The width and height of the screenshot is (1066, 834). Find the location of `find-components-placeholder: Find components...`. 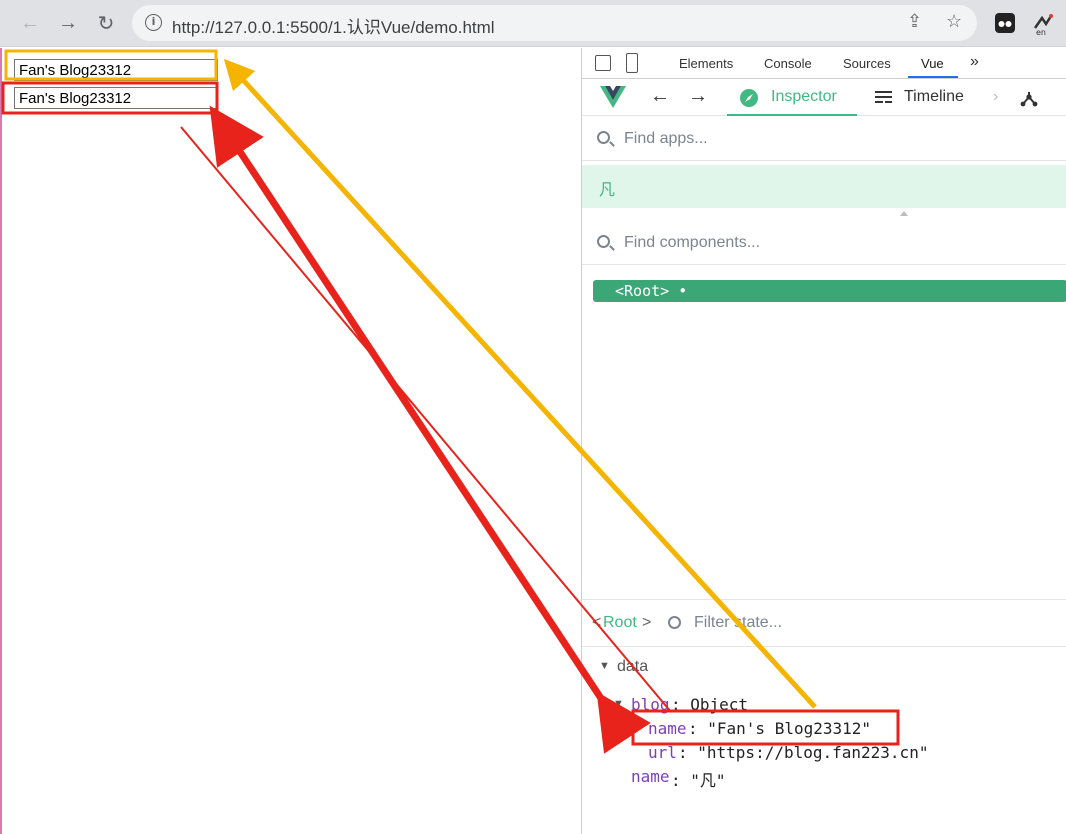

find-components-placeholder: Find components... is located at coordinates (692, 242).